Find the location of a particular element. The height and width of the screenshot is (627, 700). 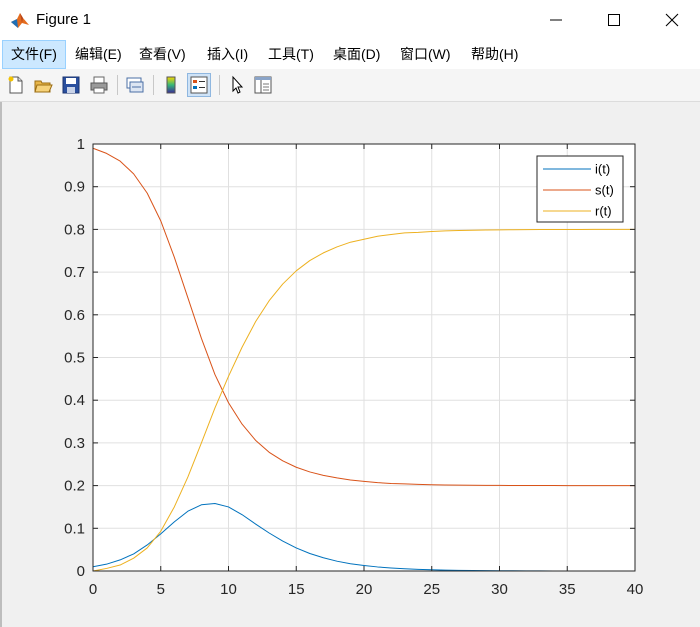

menu-edit: 编辑(E) is located at coordinates (98, 54).